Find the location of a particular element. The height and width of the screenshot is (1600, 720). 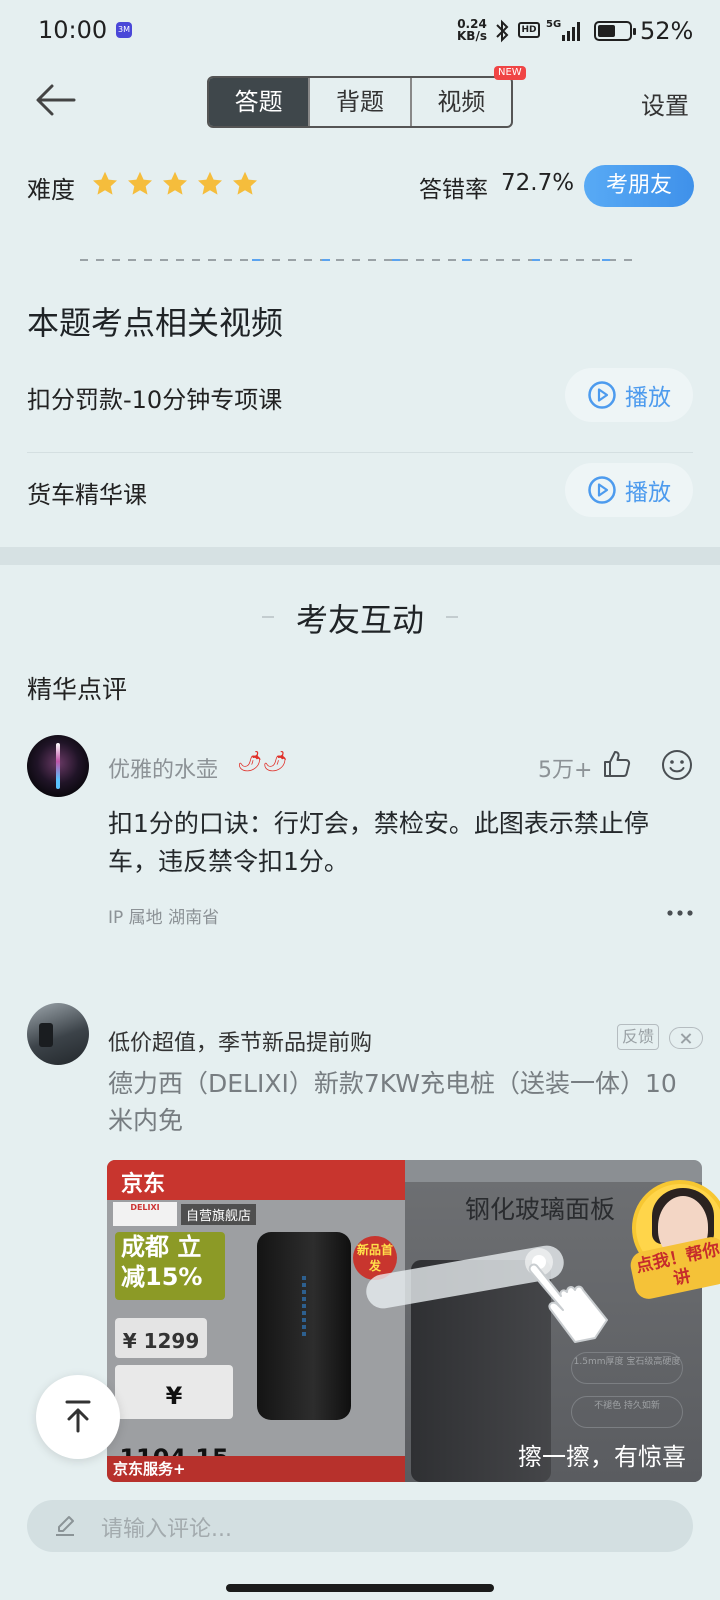

price-discount: ¥ 1104.15 is located at coordinates (174, 1418).